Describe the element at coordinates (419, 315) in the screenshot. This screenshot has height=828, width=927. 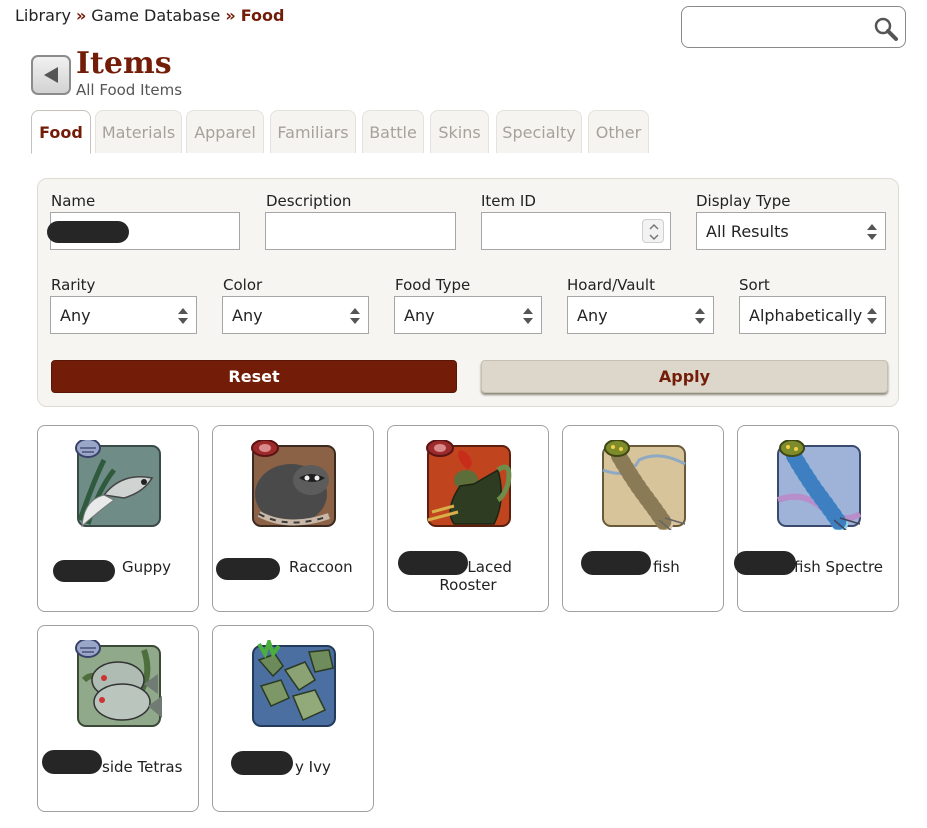
I see `food-type-value: Any` at that location.